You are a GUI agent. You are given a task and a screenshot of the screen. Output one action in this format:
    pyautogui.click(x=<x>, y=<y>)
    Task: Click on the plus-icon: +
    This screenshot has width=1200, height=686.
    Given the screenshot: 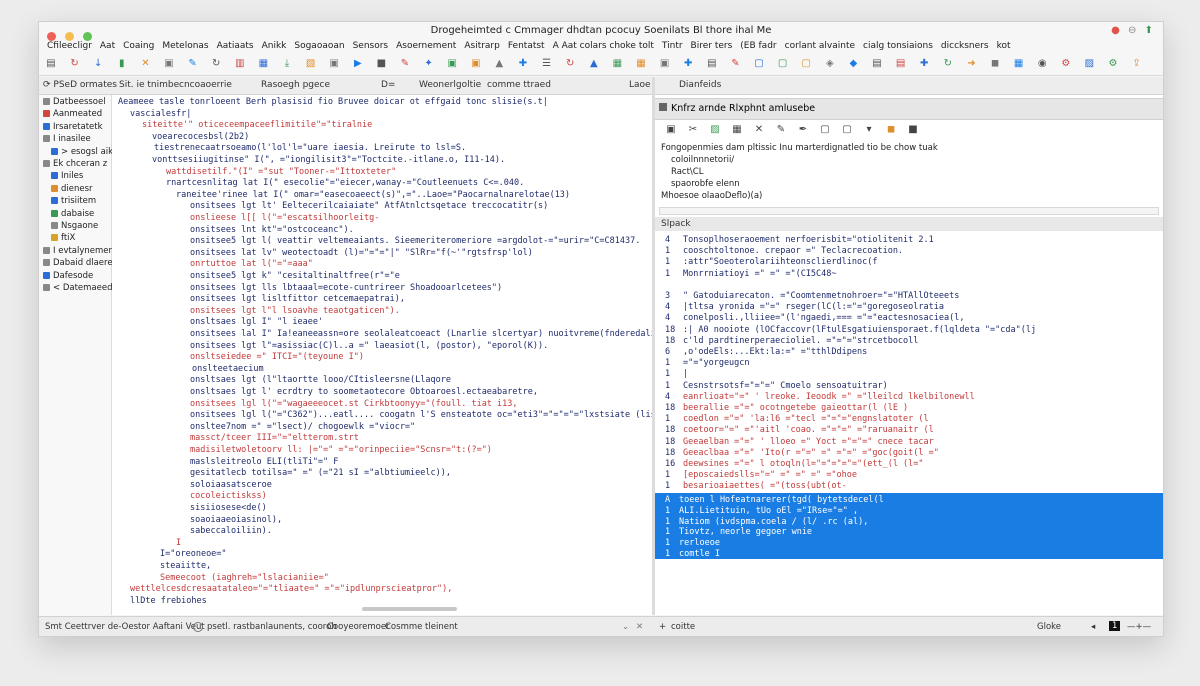 What is the action you would take?
    pyautogui.click(x=662, y=627)
    